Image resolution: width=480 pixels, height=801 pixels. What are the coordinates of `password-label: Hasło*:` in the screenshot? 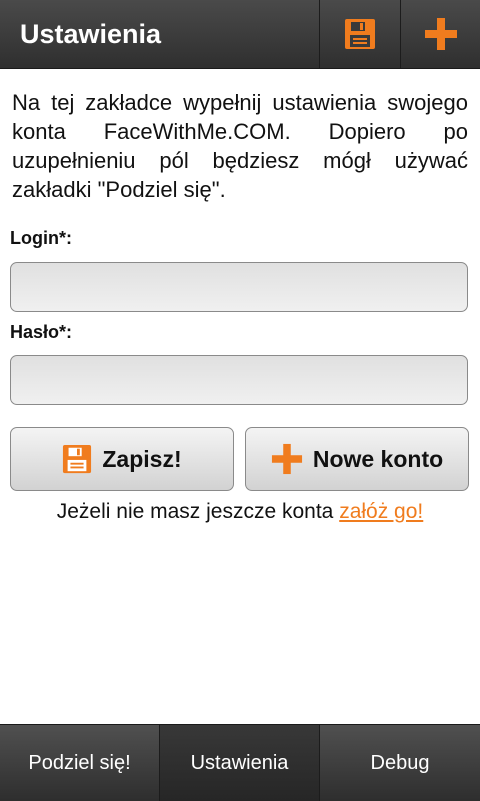 It's located at (41, 332).